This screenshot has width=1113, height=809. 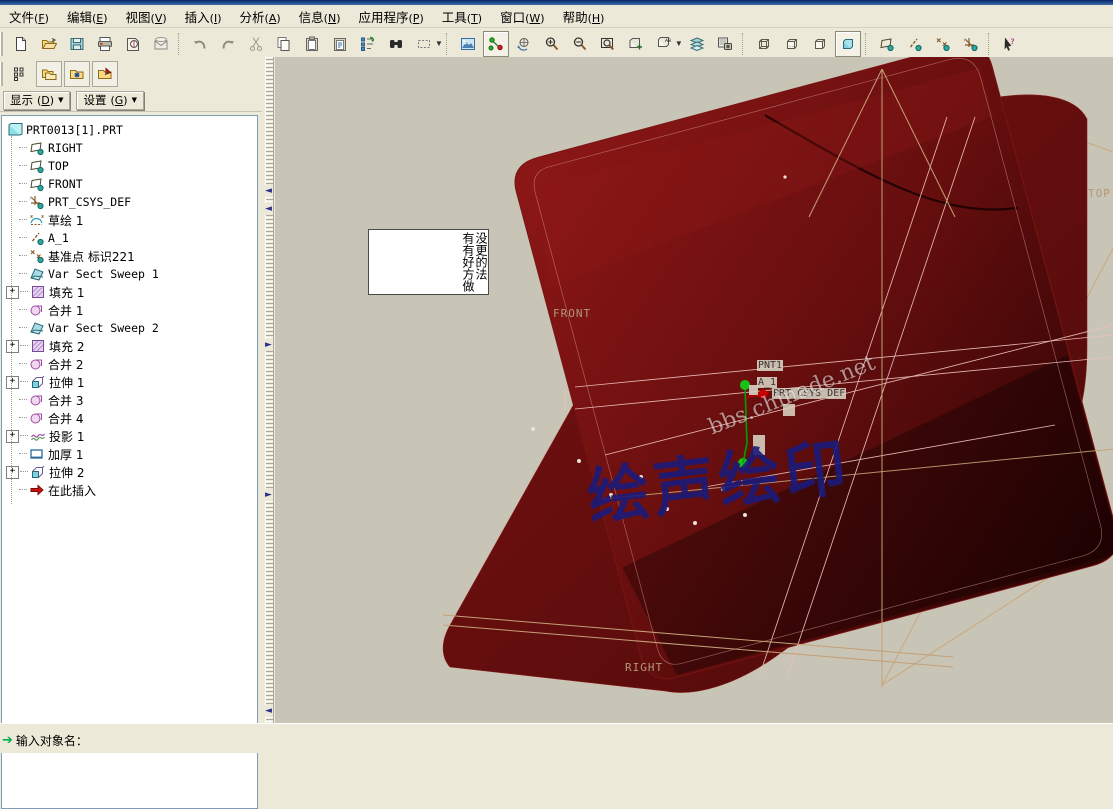 What do you see at coordinates (49, 74) in the screenshot?
I see `folder-browser-icon` at bounding box center [49, 74].